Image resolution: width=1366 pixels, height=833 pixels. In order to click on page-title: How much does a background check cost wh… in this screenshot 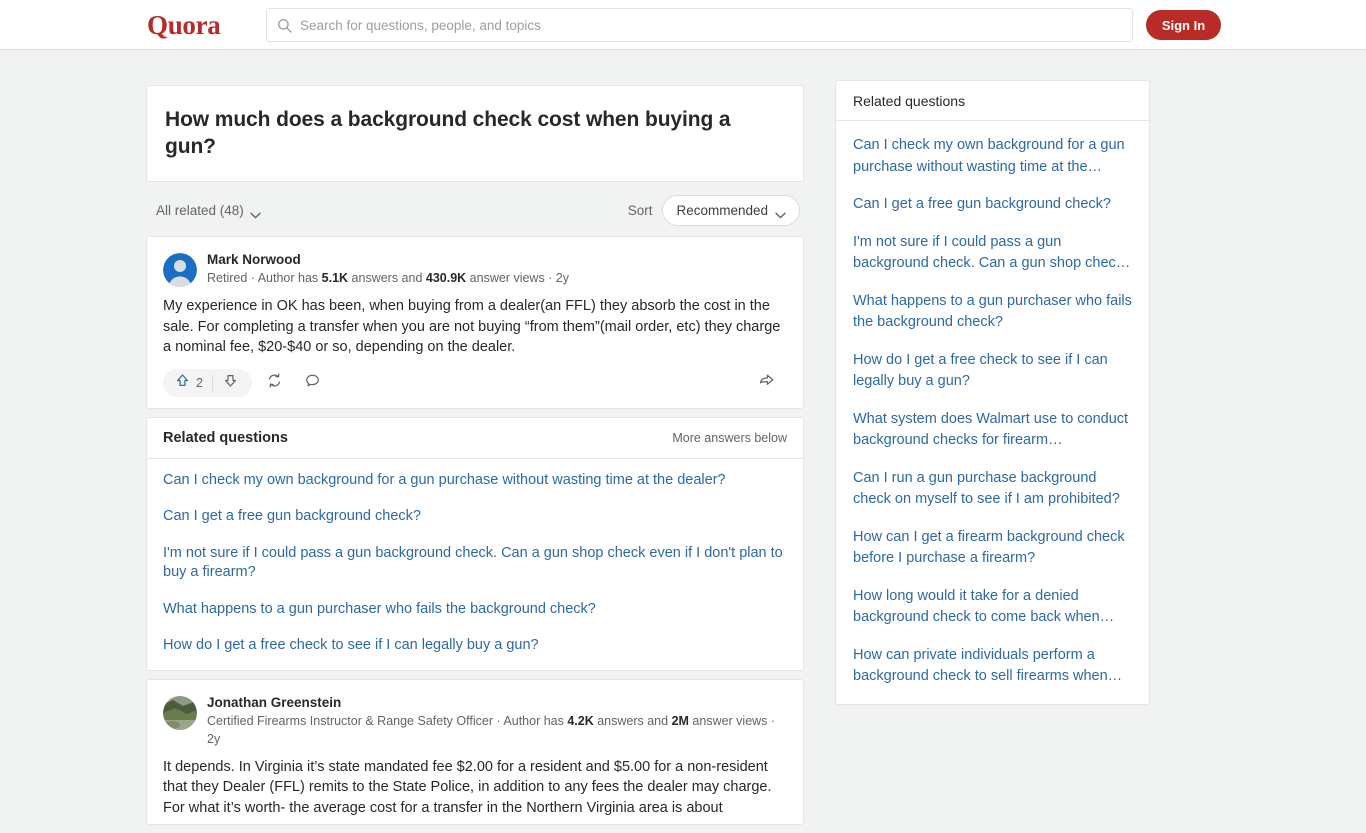, I will do `click(448, 133)`.